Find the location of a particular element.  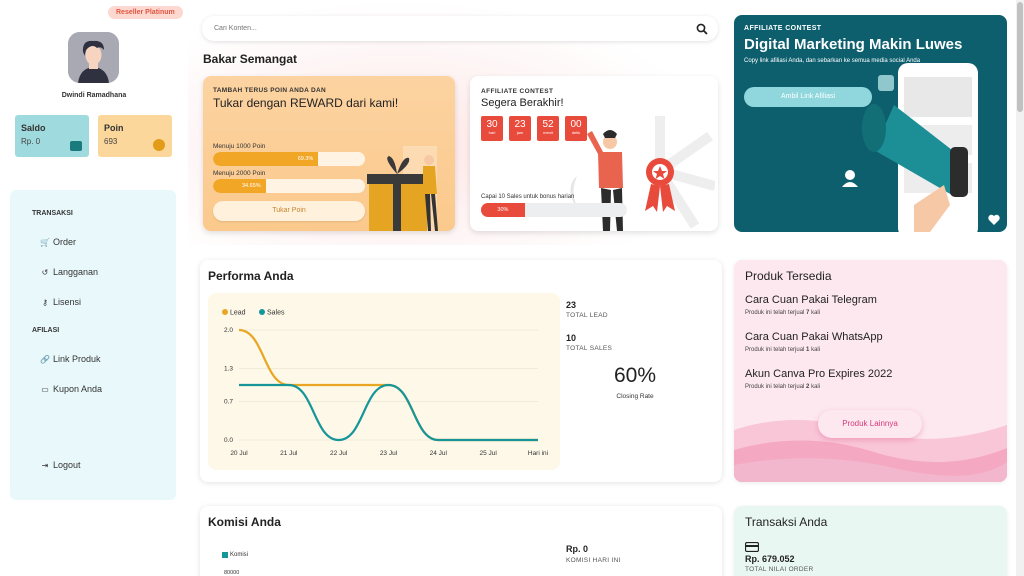

sold-count: 1 is located at coordinates (808, 350).